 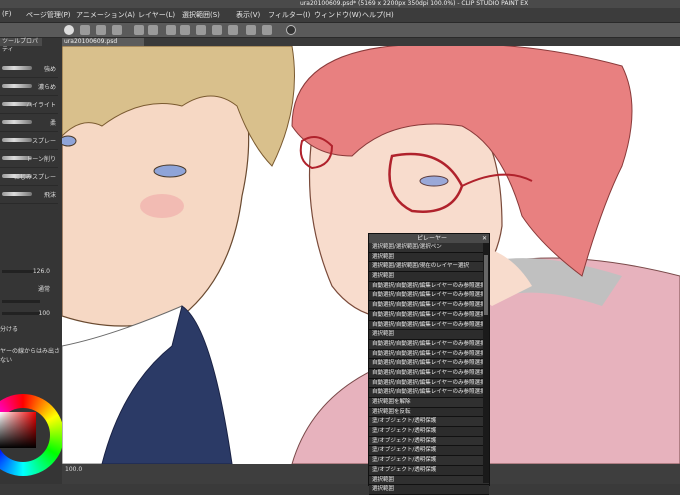 What do you see at coordinates (103, 42) in the screenshot?
I see `document-tab: ura20100609.psd` at bounding box center [103, 42].